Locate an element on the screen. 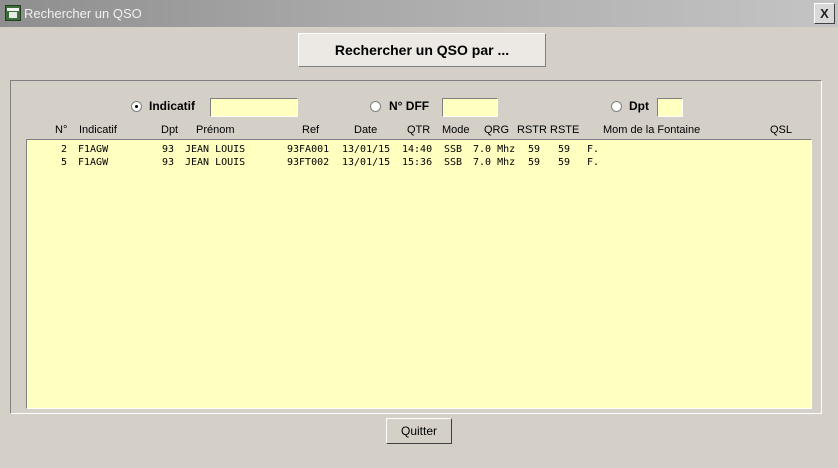  col-header-mode: Mode is located at coordinates (456, 130).